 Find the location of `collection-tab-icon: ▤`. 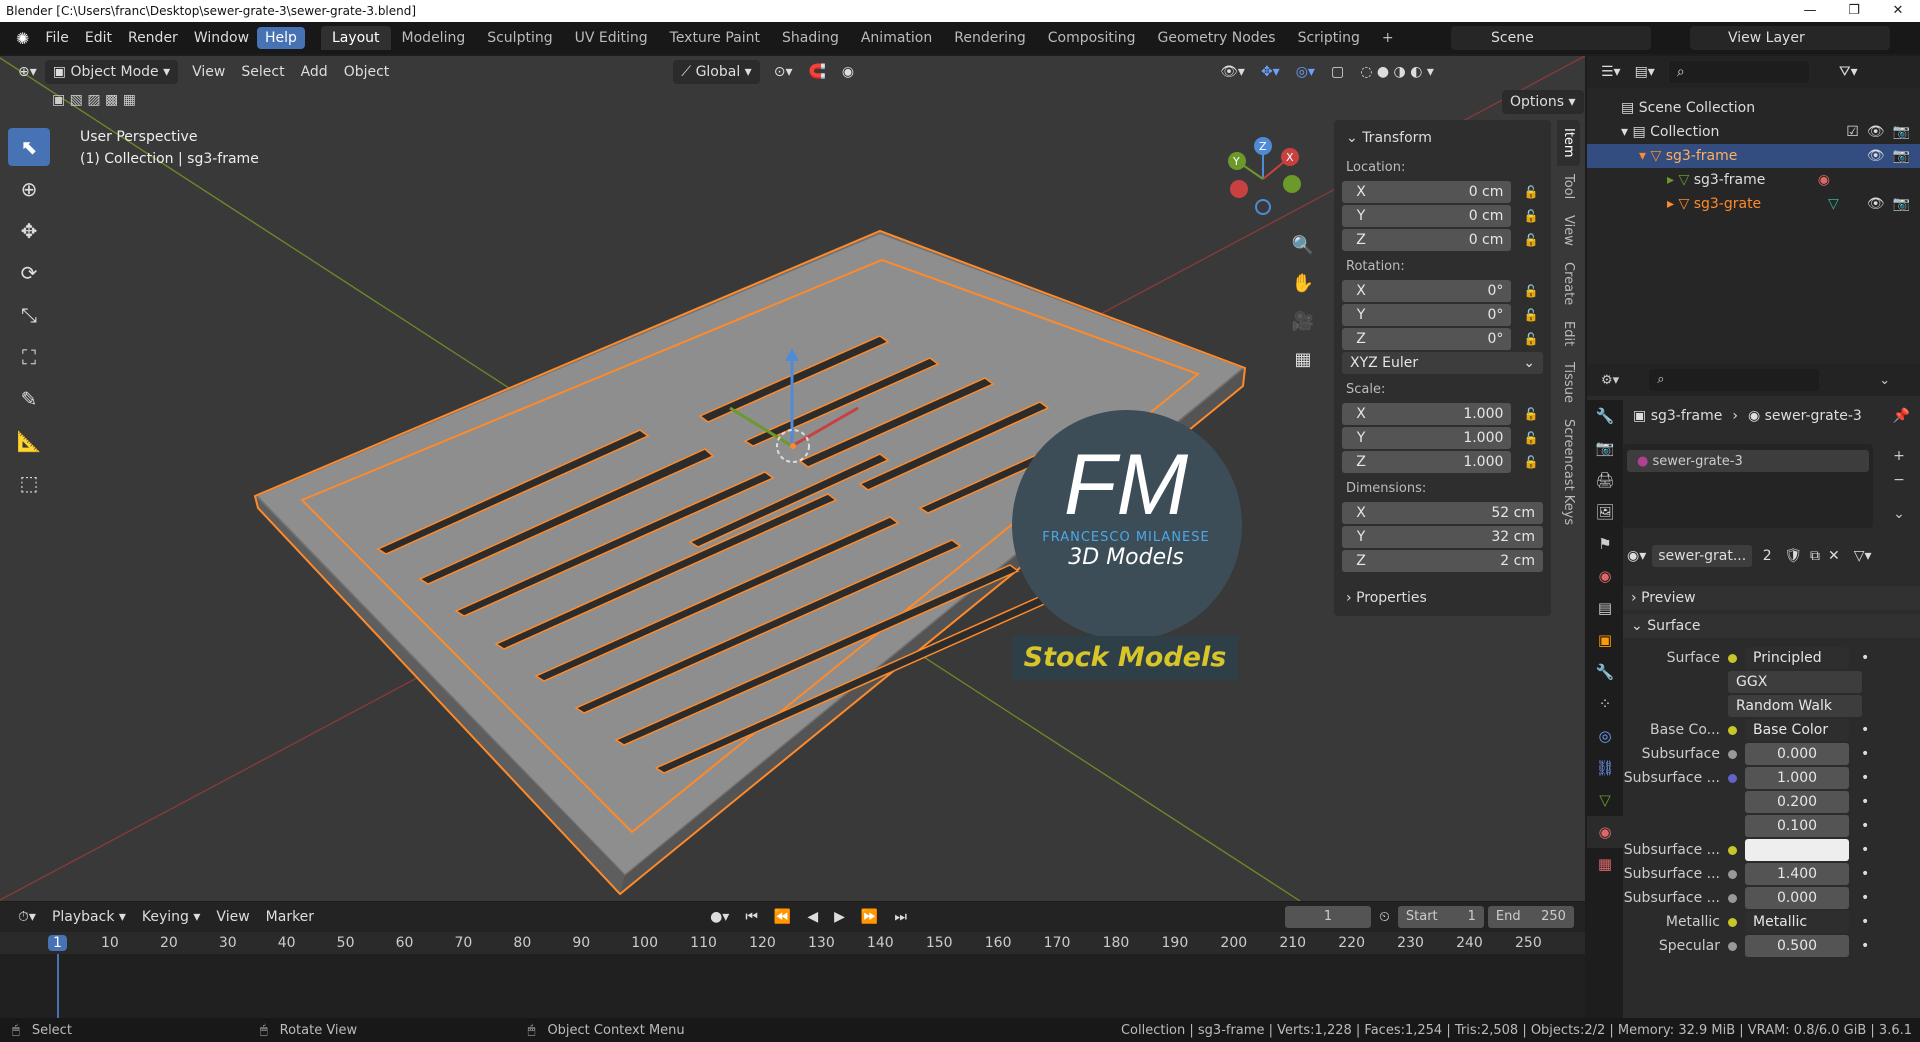

collection-tab-icon: ▤ is located at coordinates (1605, 608).